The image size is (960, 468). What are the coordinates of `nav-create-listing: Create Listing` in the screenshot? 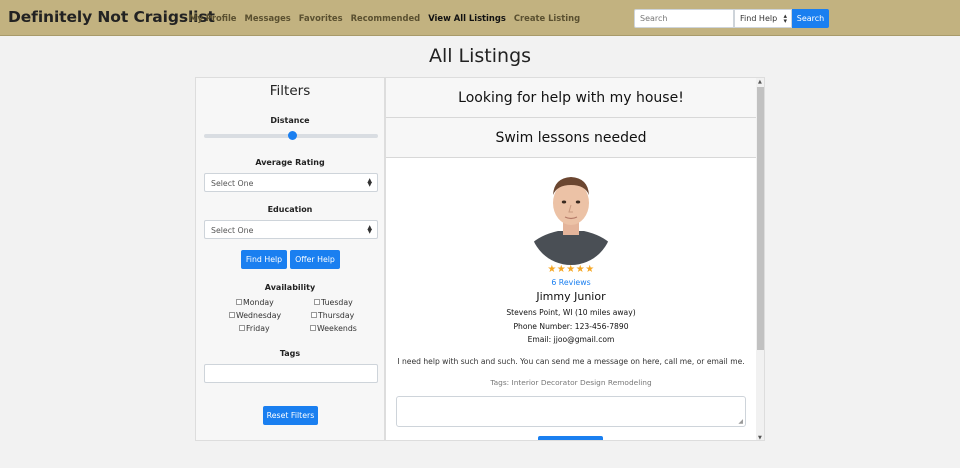 It's located at (547, 18).